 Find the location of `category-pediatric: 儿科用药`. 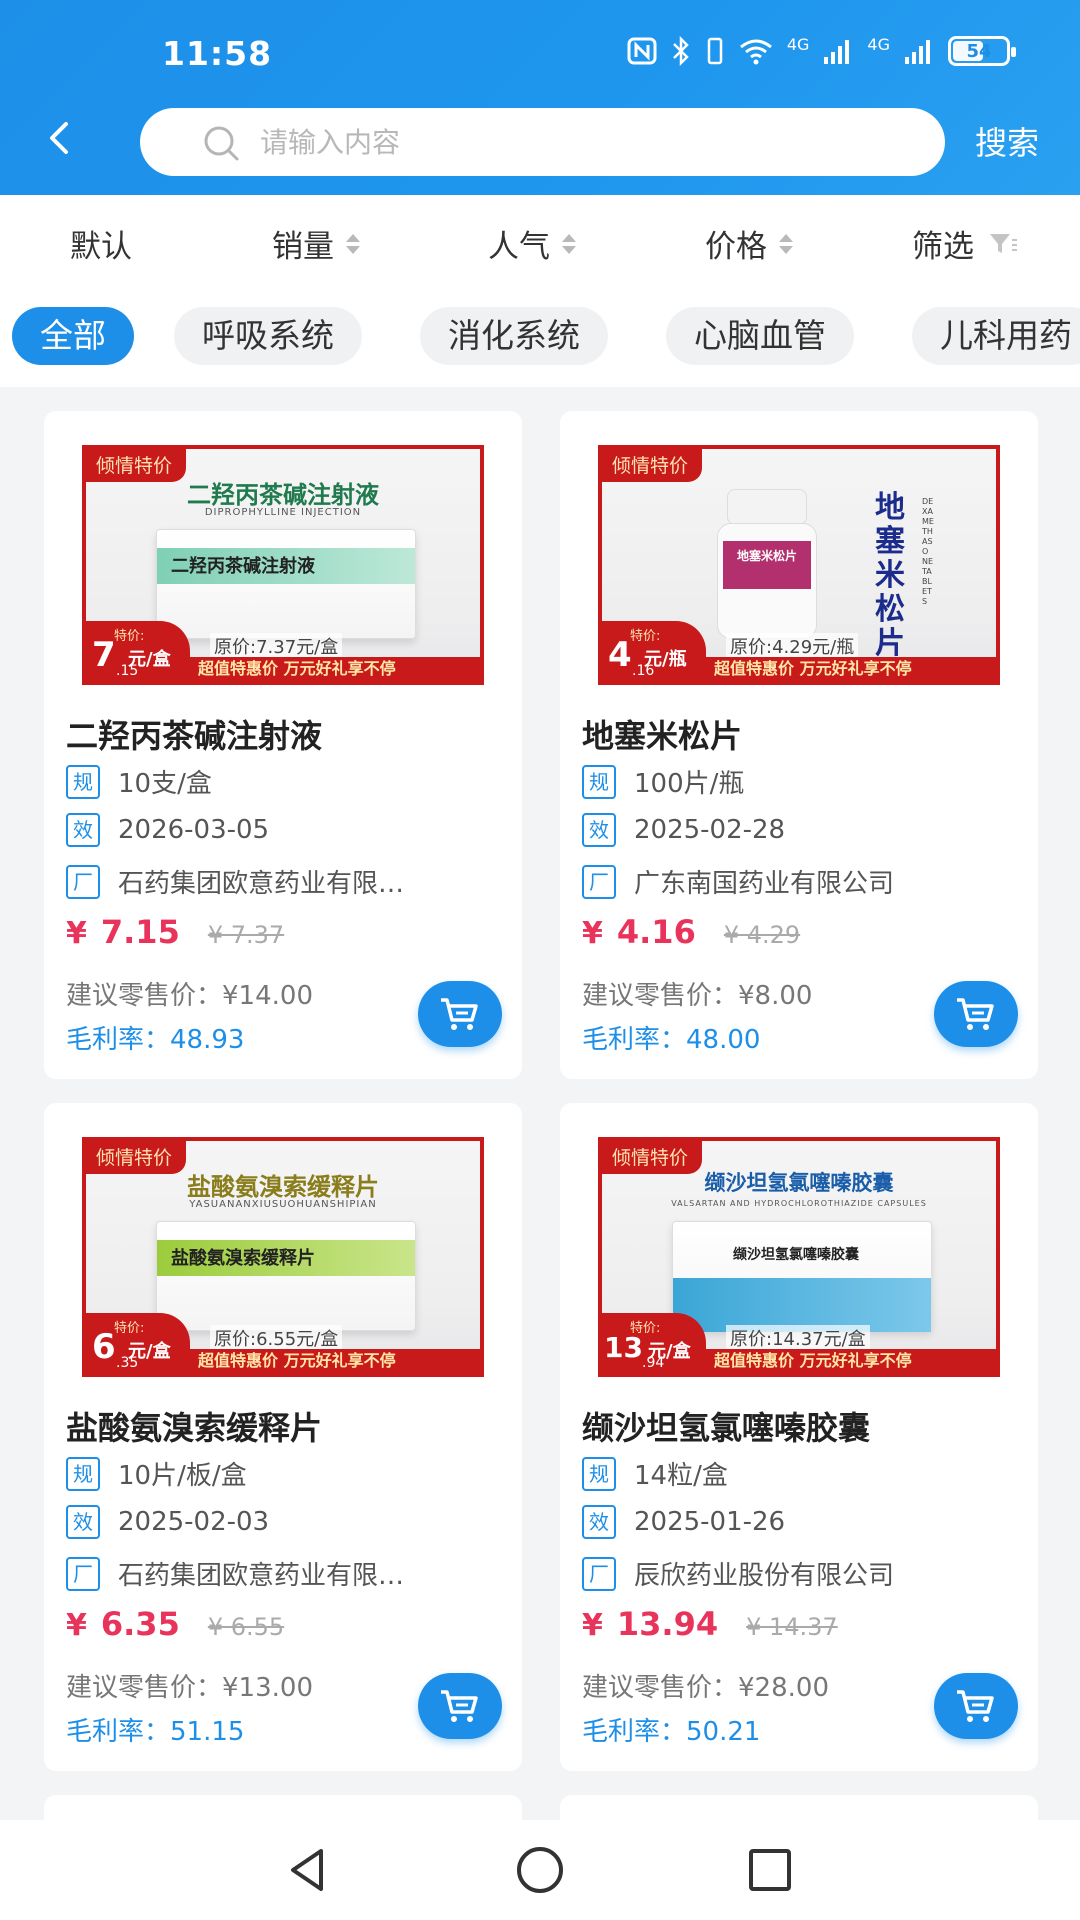

category-pediatric: 儿科用药 is located at coordinates (996, 336).